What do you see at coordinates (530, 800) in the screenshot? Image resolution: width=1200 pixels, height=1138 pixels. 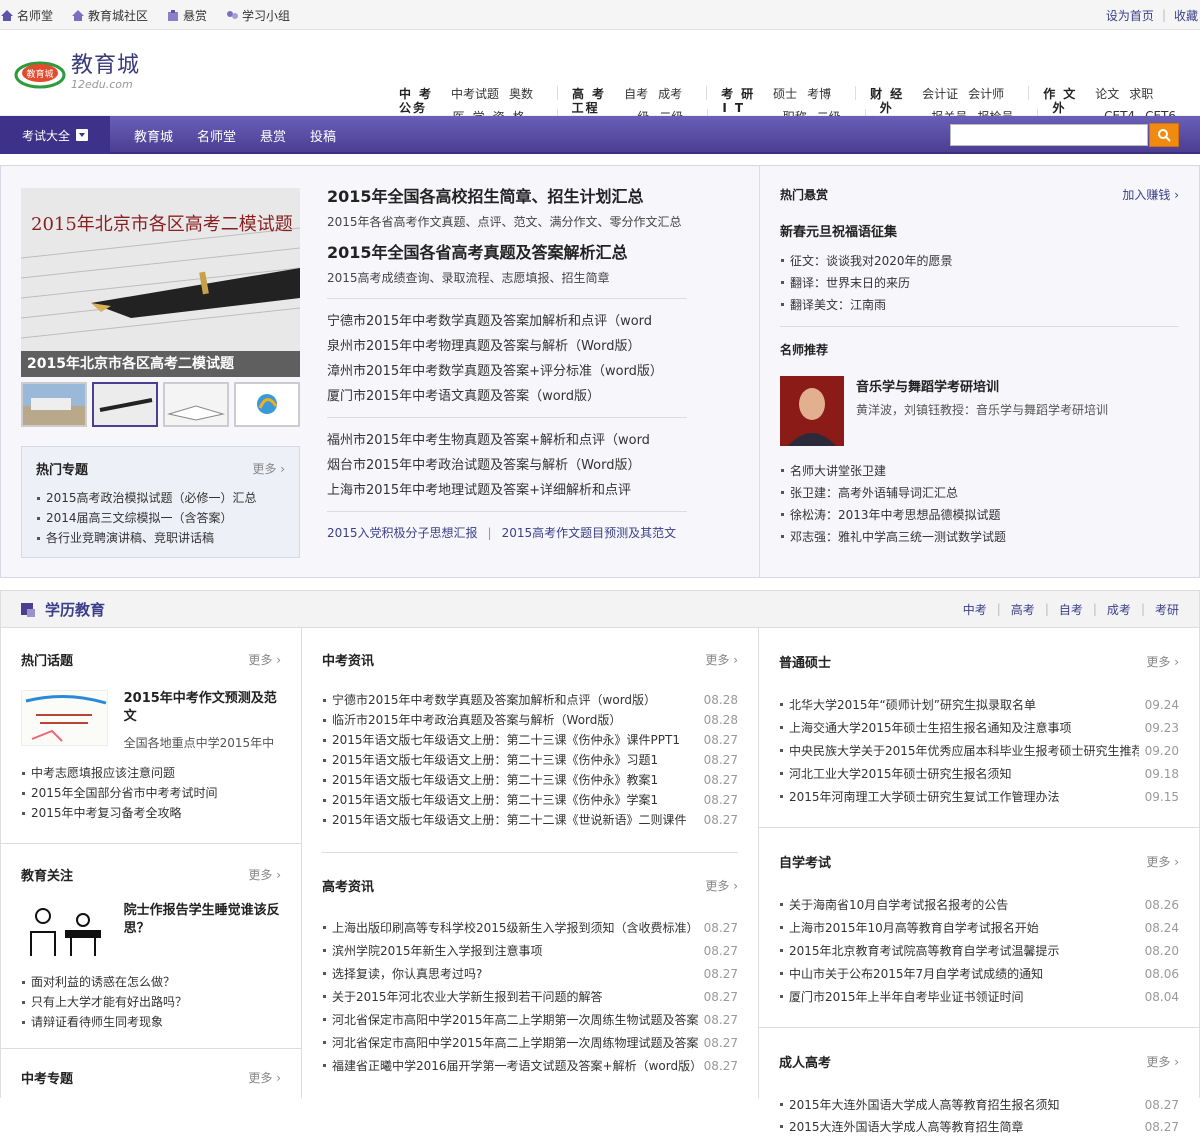 I see `news-item: 2015年语文版七年级语文上册：第二十三课《伤仲永》学案1 08.27` at bounding box center [530, 800].